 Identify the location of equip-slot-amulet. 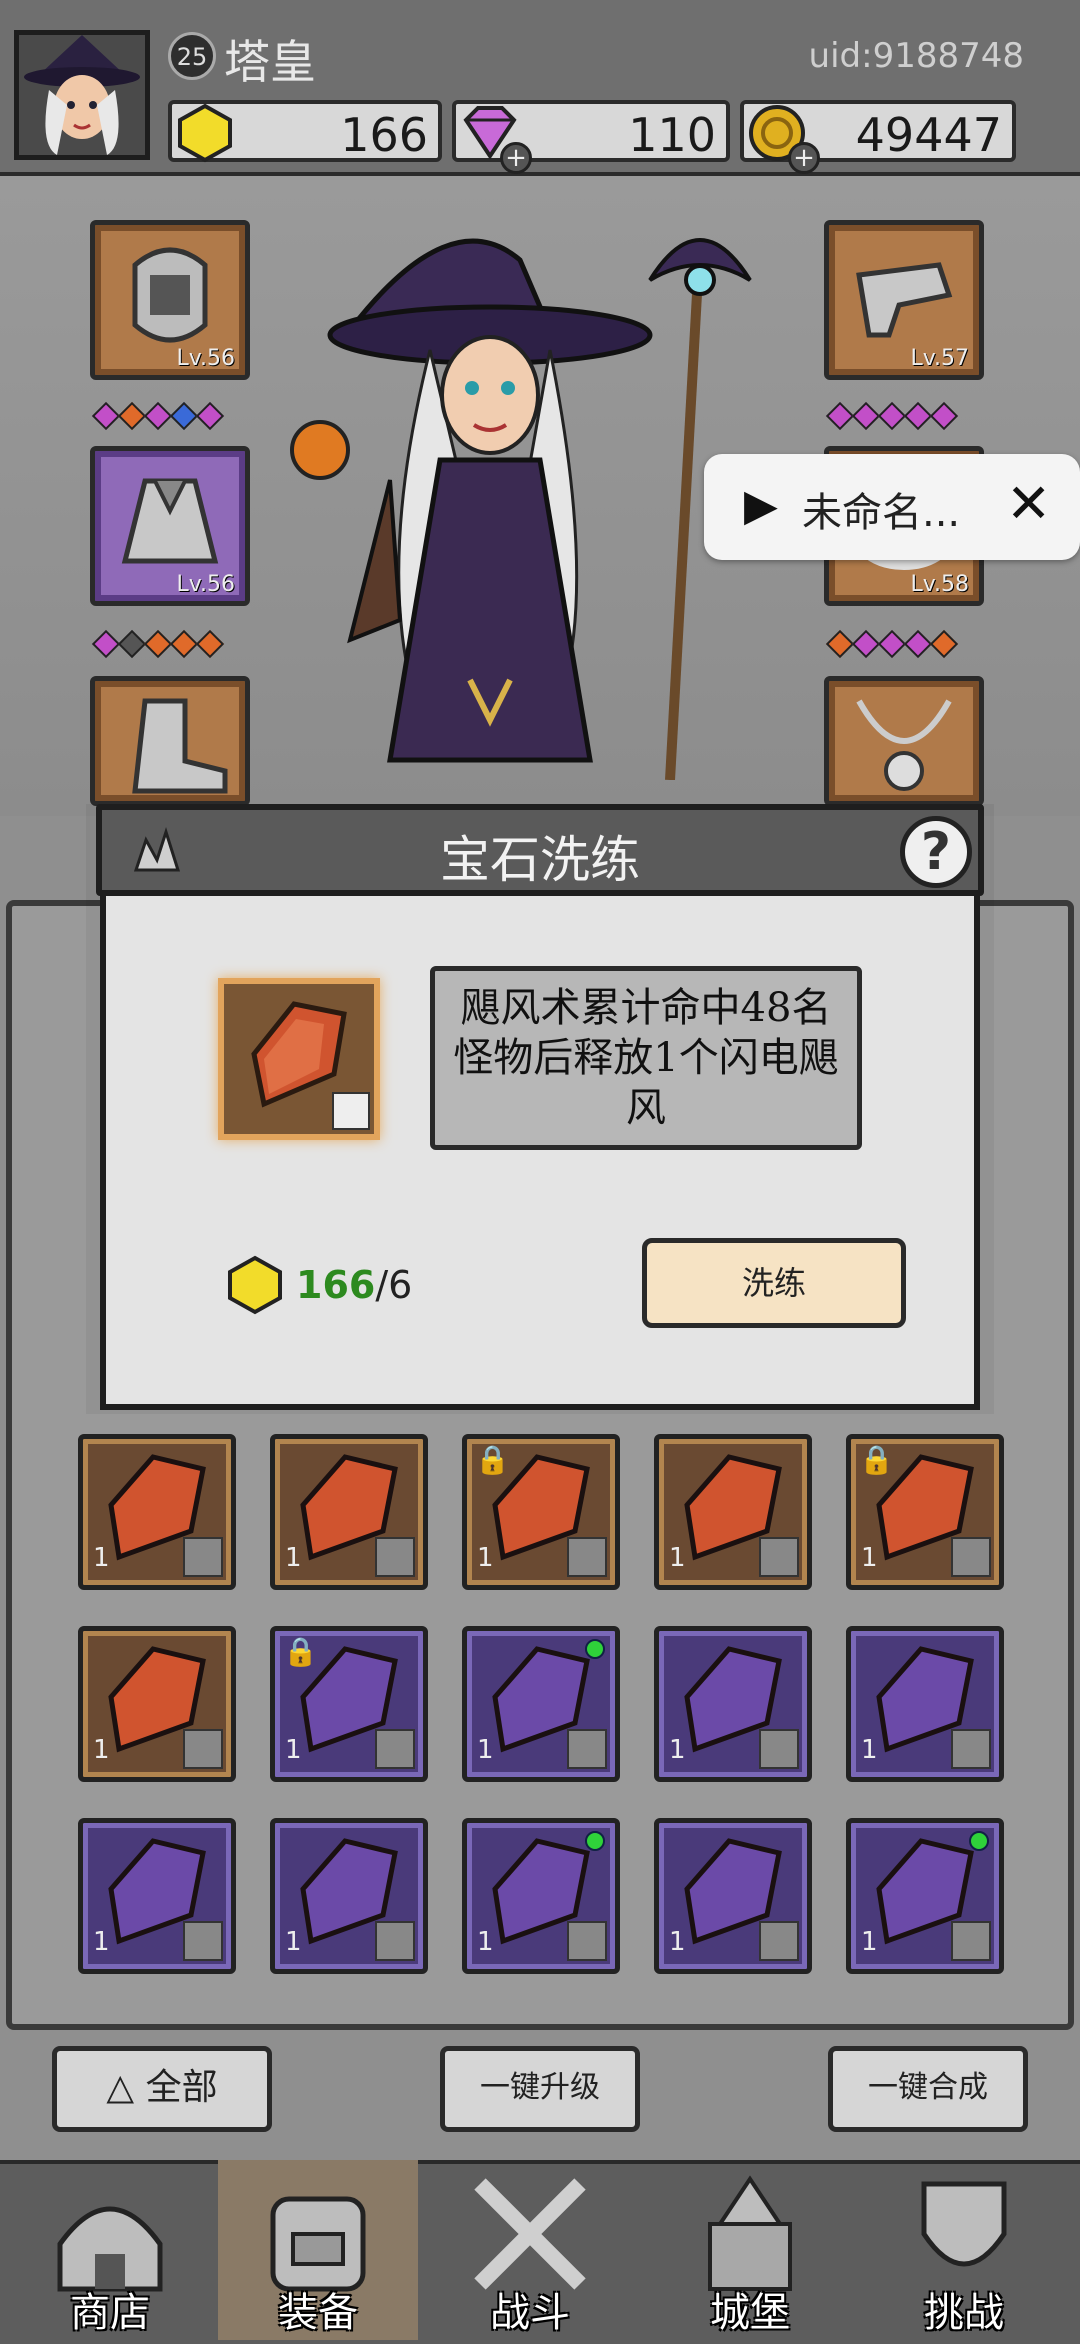
(904, 741).